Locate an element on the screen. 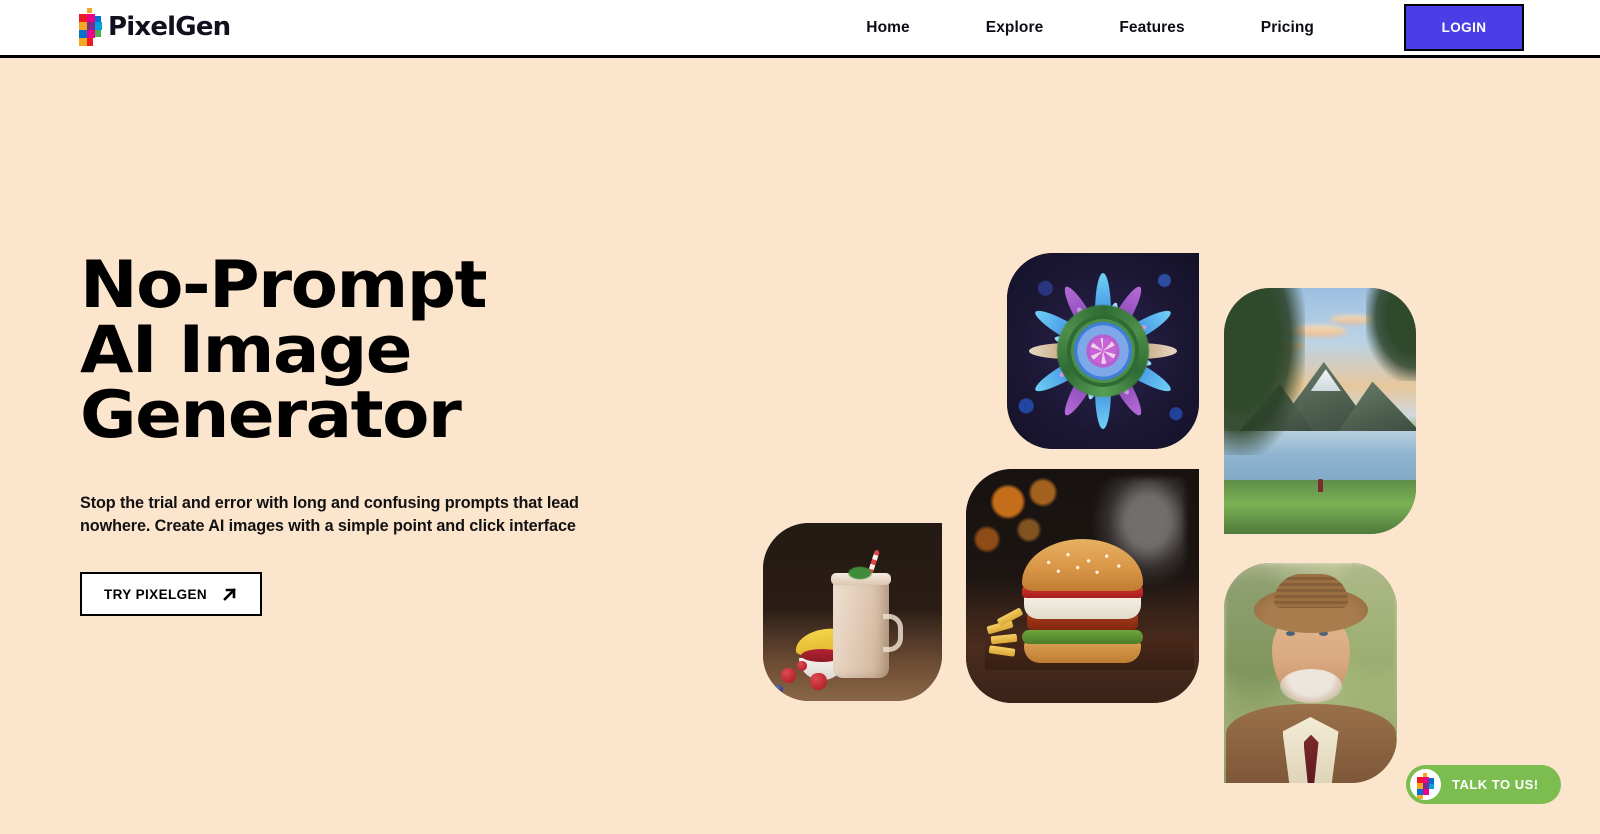 The image size is (1600, 834). mandala-center is located at coordinates (1103, 351).